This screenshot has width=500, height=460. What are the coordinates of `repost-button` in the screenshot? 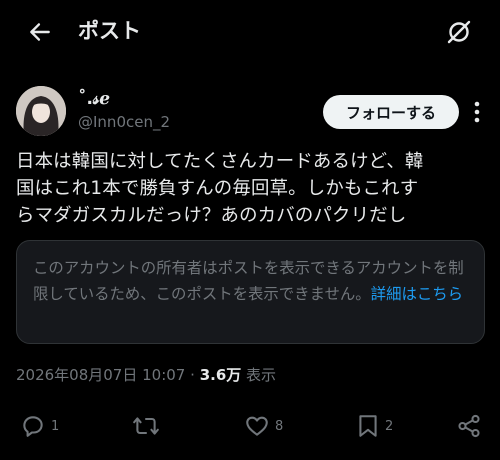 It's located at (148, 426).